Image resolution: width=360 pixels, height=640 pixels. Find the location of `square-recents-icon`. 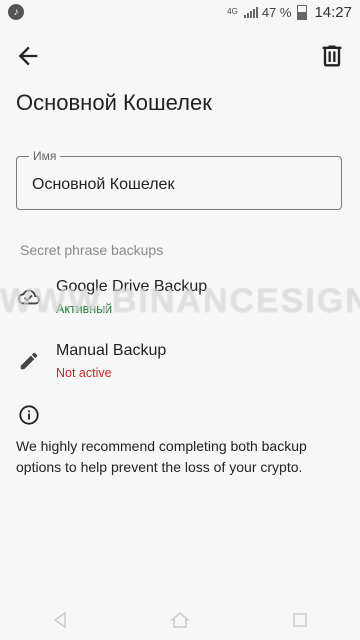

square-recents-icon is located at coordinates (300, 620).